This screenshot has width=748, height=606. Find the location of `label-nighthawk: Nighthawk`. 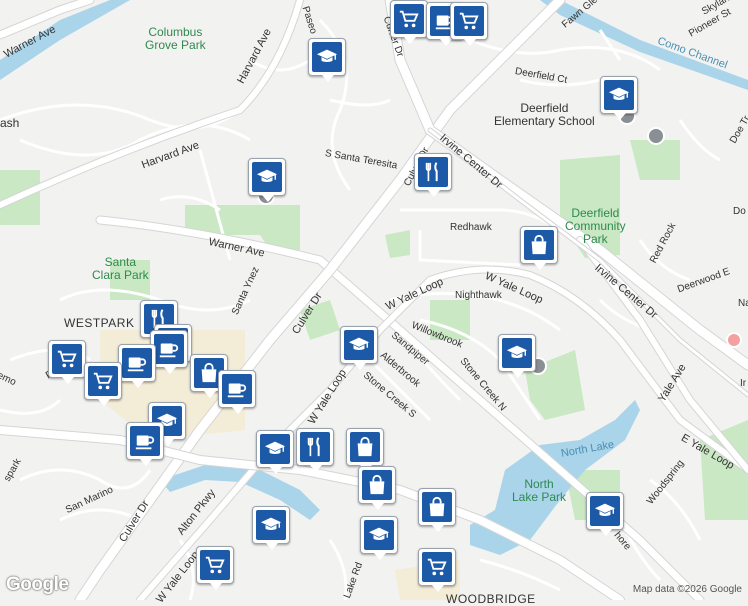

label-nighthawk: Nighthawk is located at coordinates (478, 295).